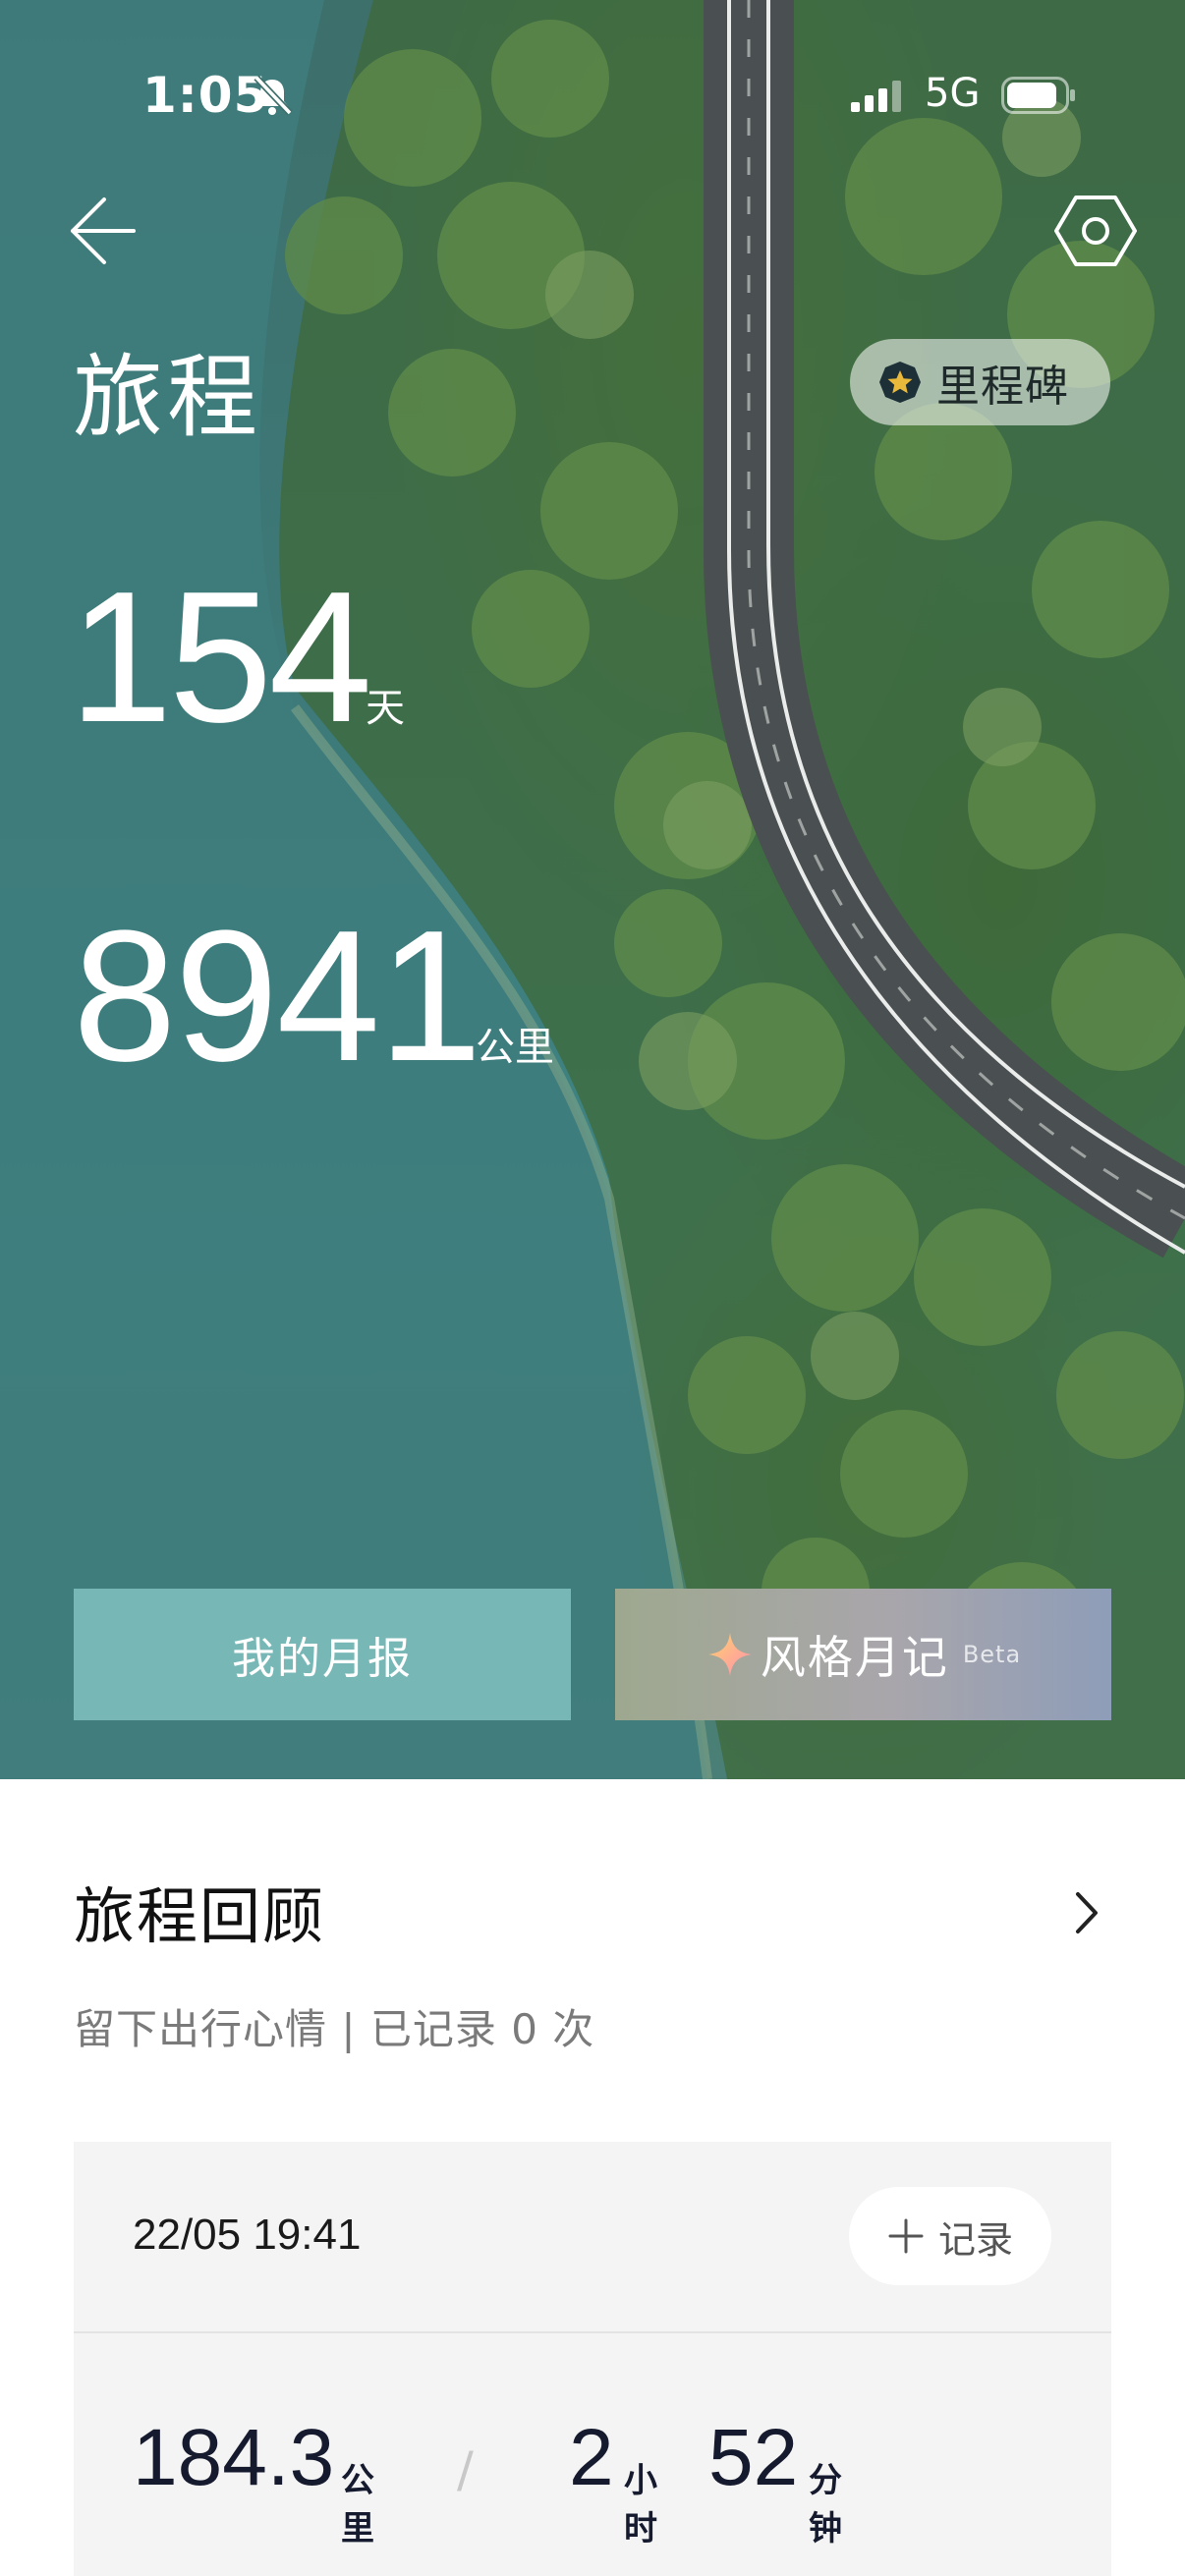  I want to click on total-distance: 8941, so click(278, 996).